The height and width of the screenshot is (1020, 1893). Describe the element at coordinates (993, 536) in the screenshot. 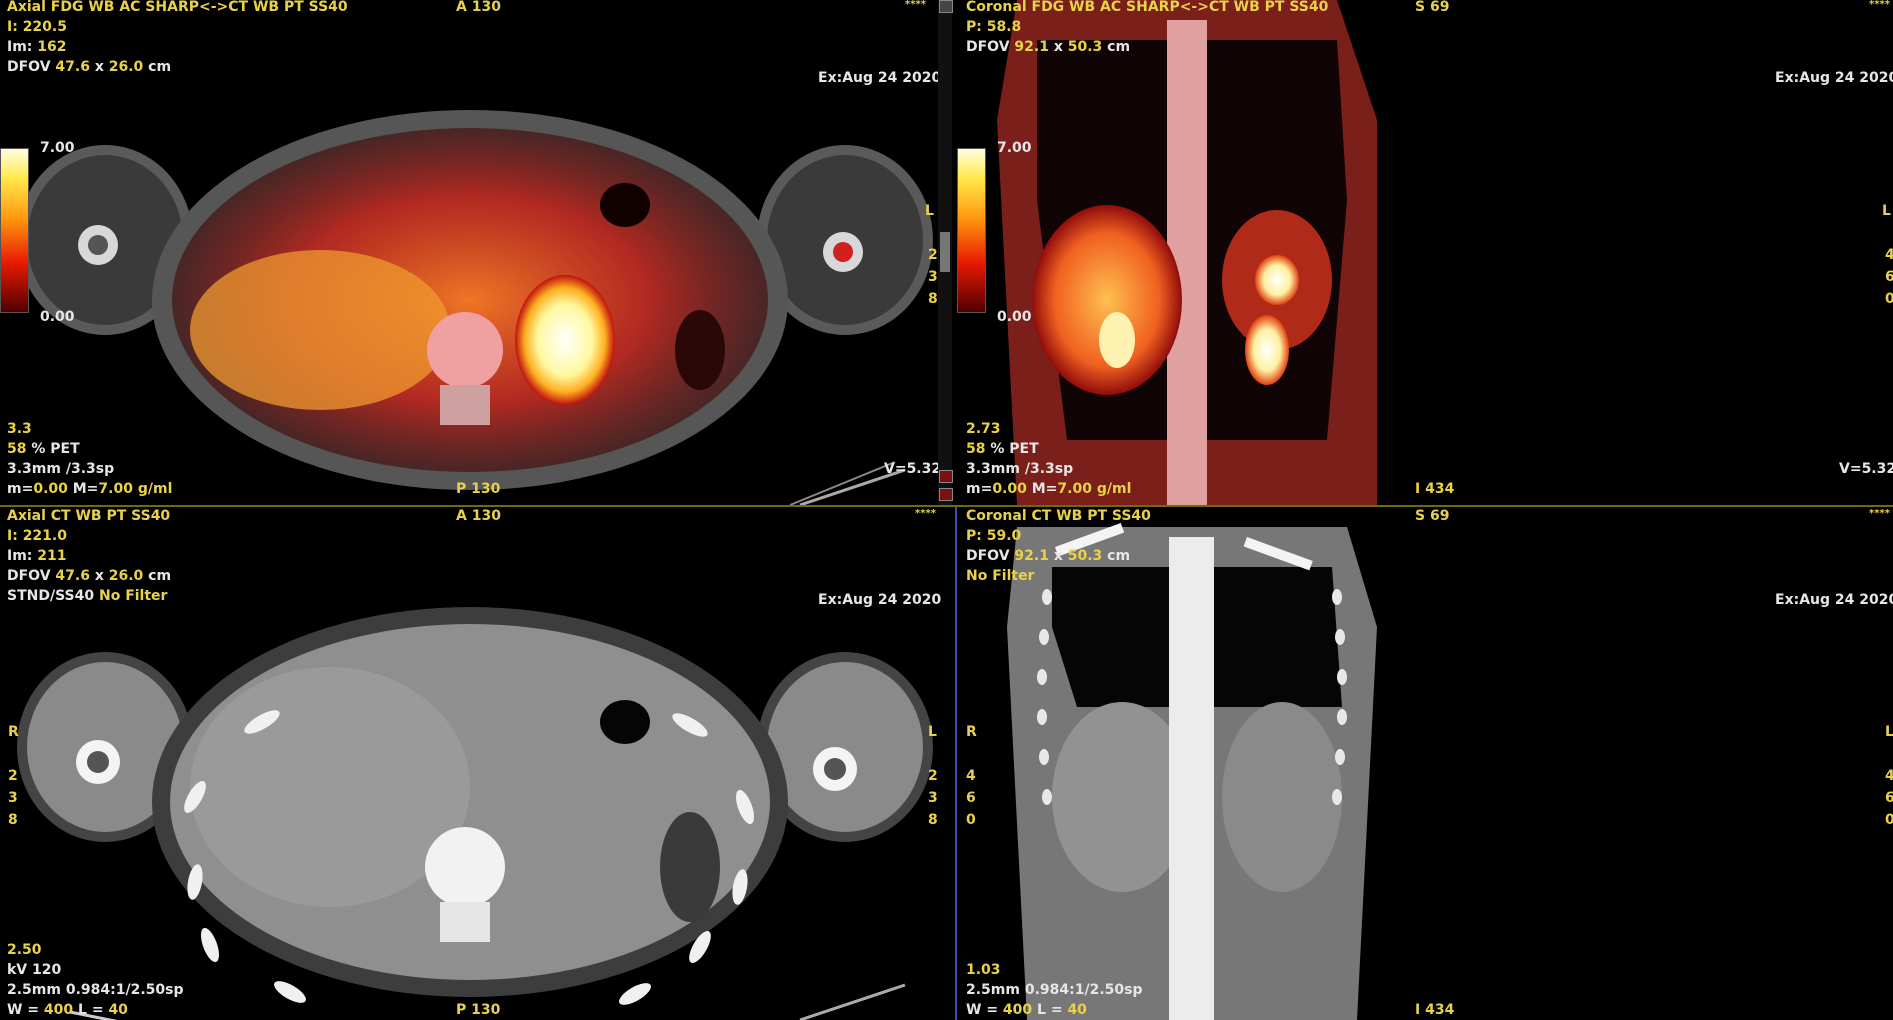

I see `image-location: P: 59.0` at that location.